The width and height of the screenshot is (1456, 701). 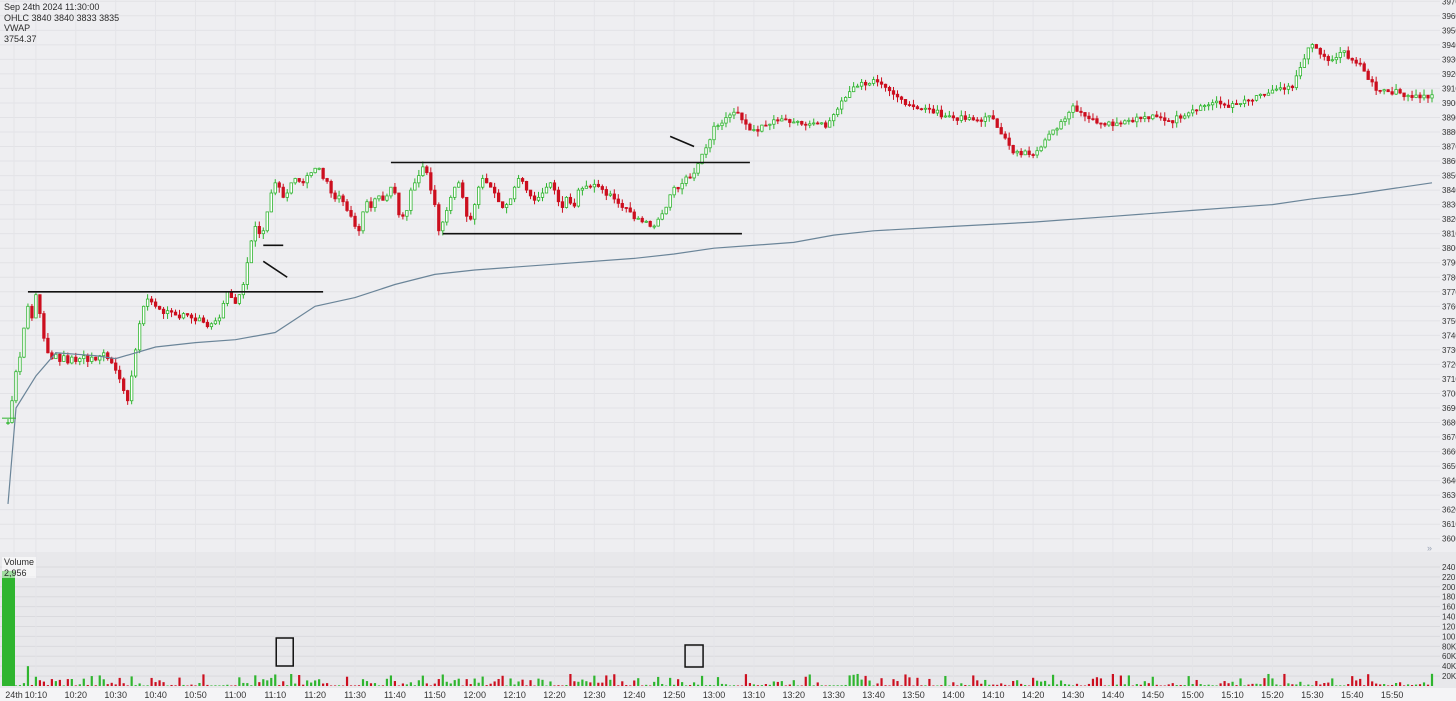 What do you see at coordinates (1449, 190) in the screenshot?
I see `price-tick-label: 3840` at bounding box center [1449, 190].